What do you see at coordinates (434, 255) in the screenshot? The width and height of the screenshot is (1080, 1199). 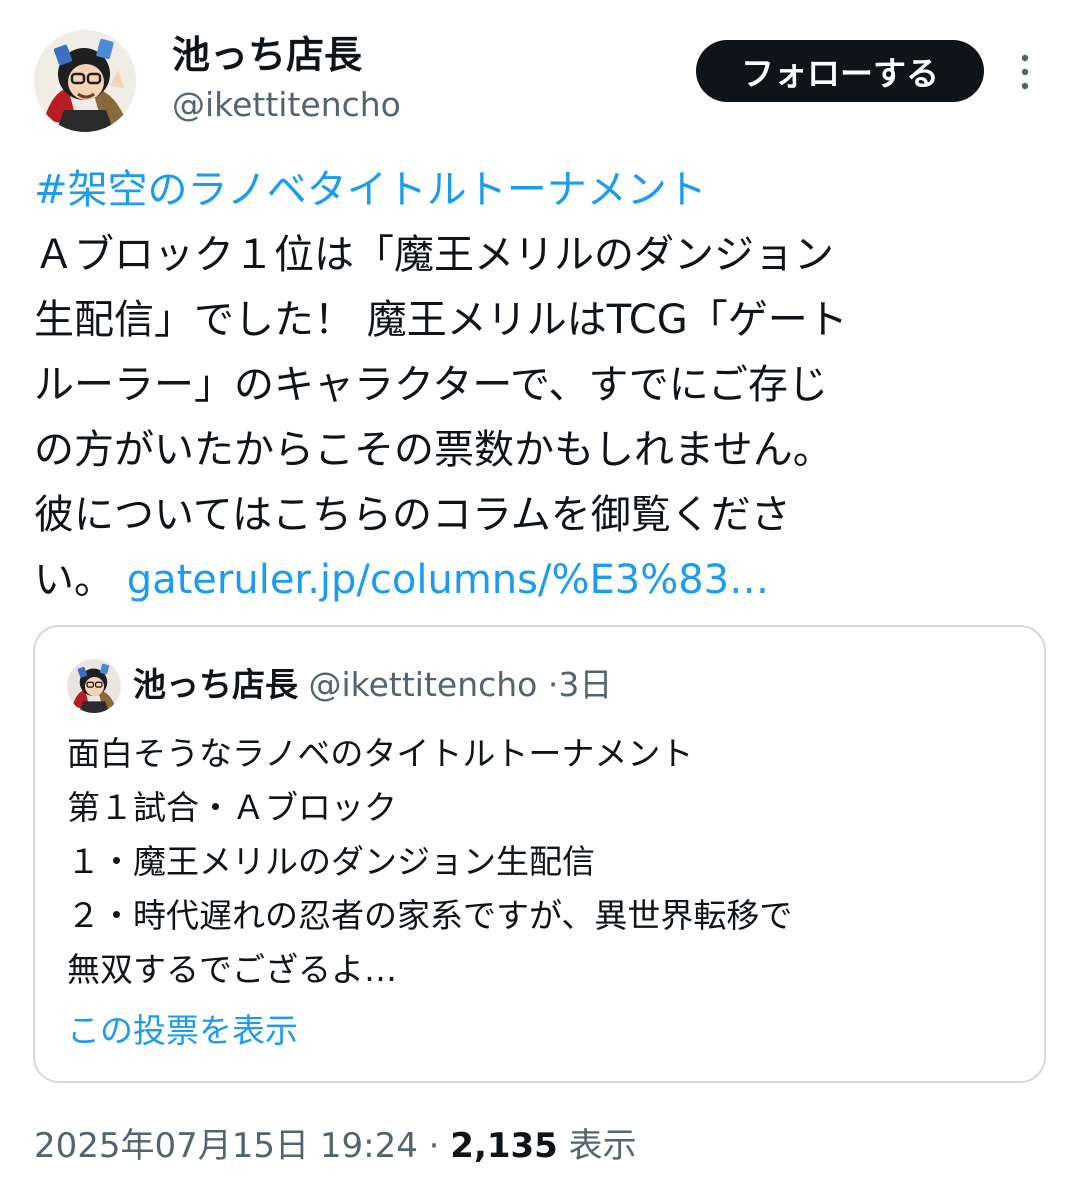 I see `body-text-segment: Ａブロック１位は「魔王メリルのダンジョン` at bounding box center [434, 255].